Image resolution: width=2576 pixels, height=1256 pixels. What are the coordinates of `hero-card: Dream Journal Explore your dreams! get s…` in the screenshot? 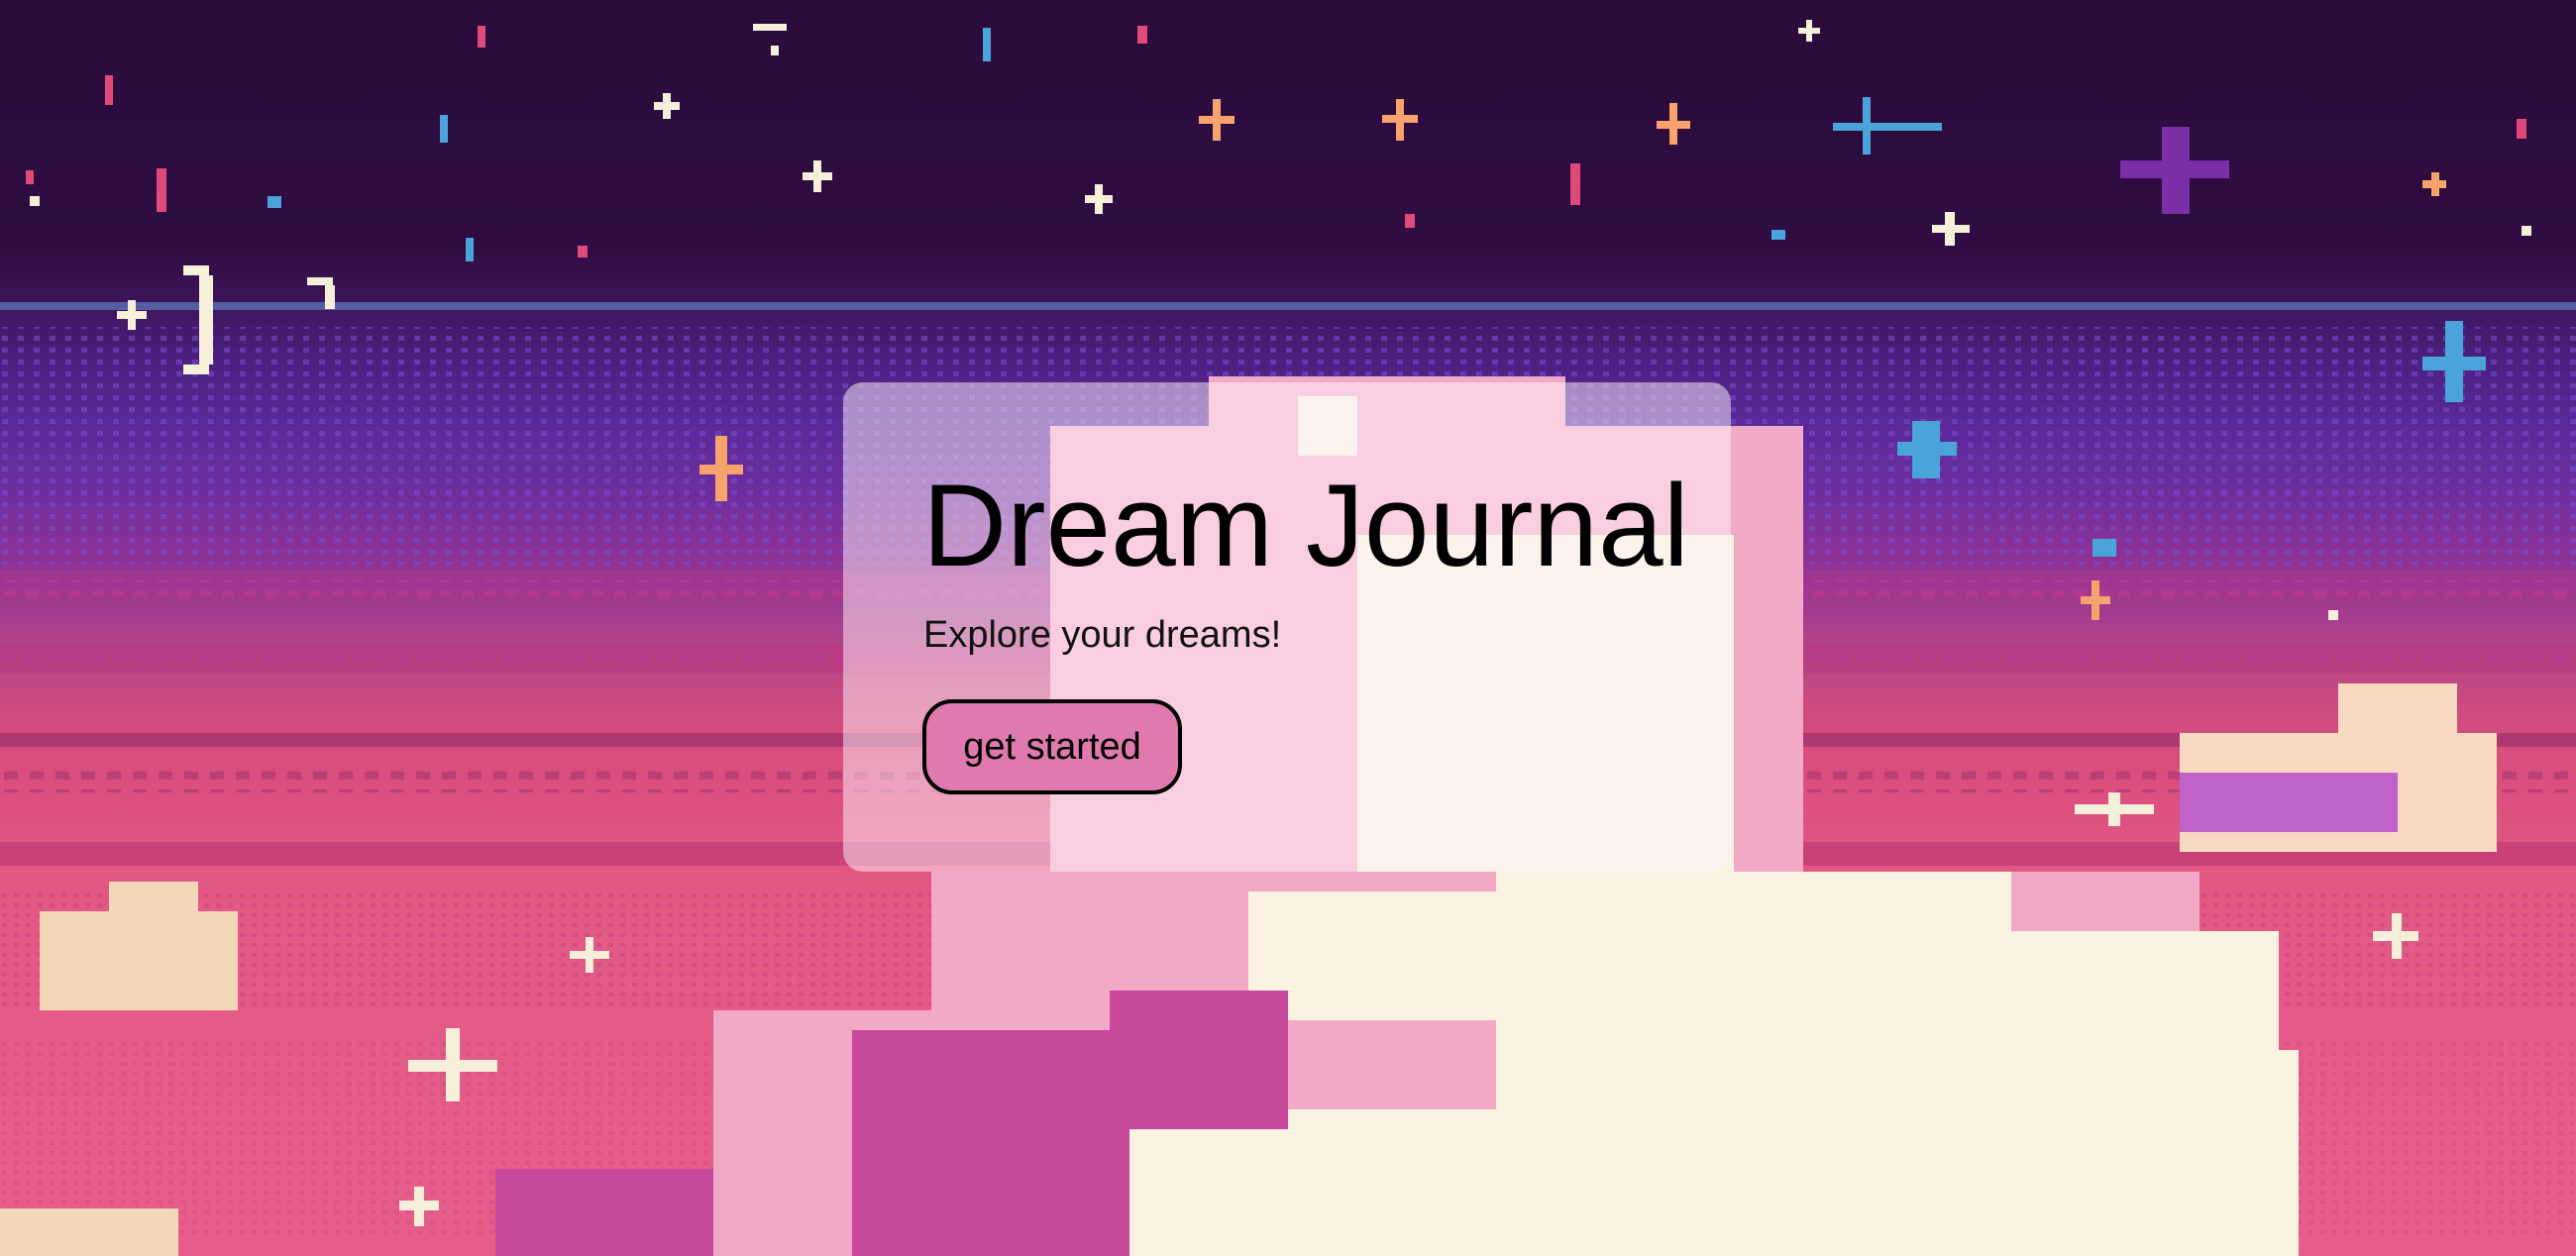 It's located at (1287, 627).